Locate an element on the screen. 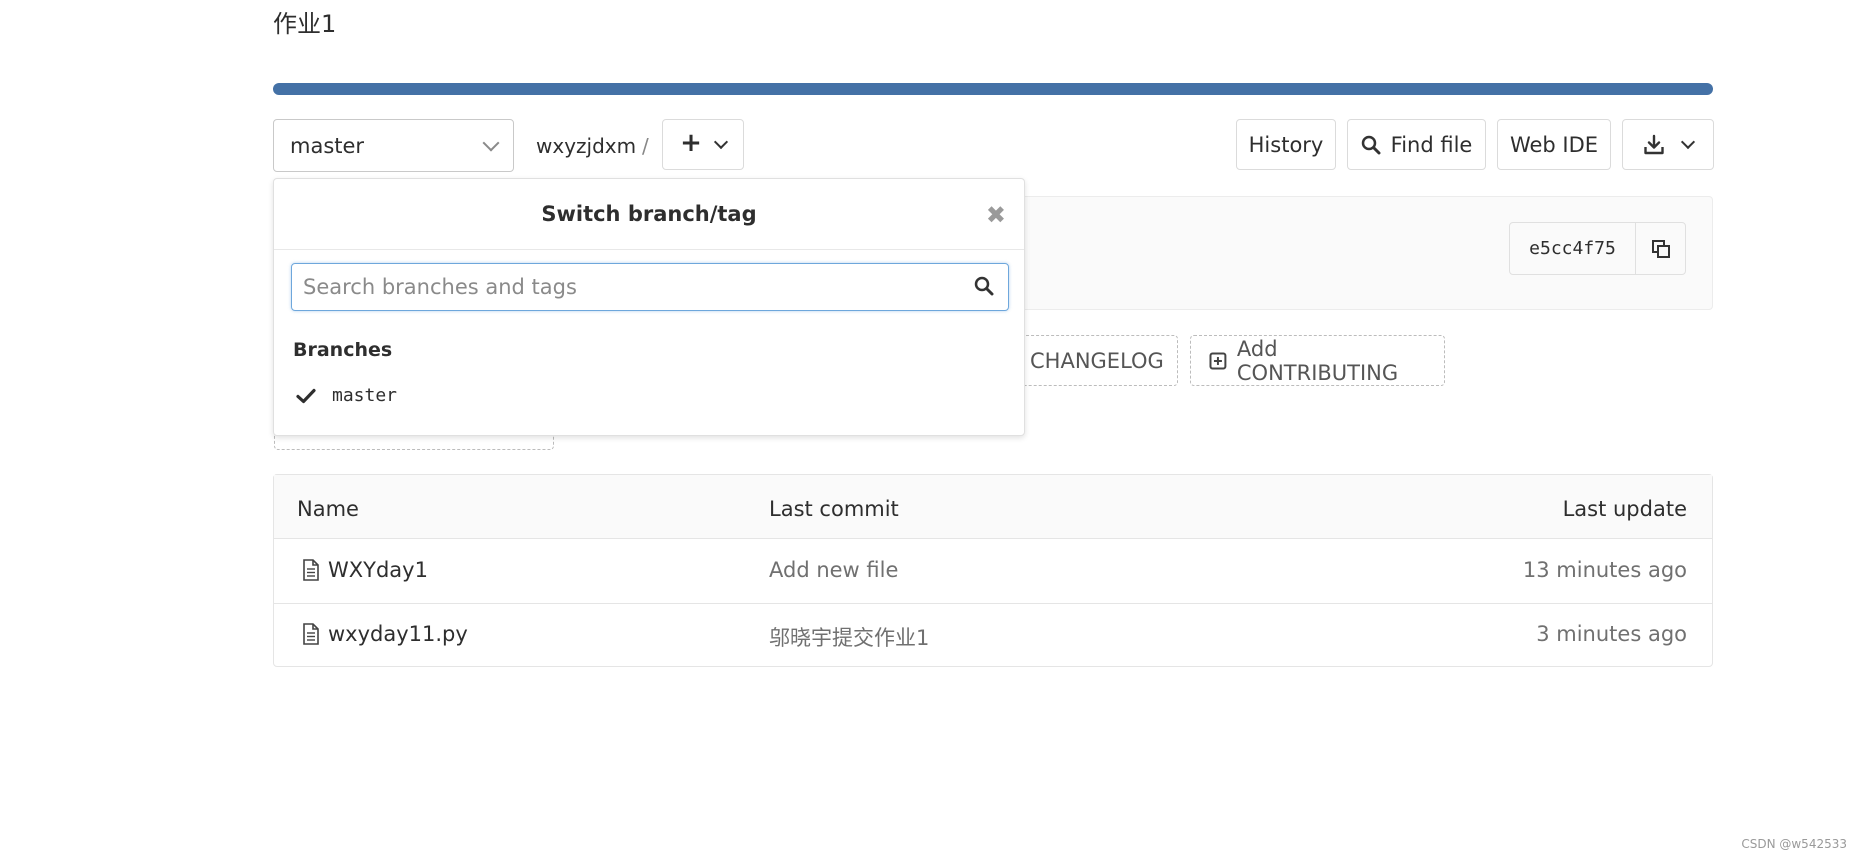 This screenshot has height=859, width=1859. add-changelog-label: d CHANGELOG is located at coordinates (1087, 360).